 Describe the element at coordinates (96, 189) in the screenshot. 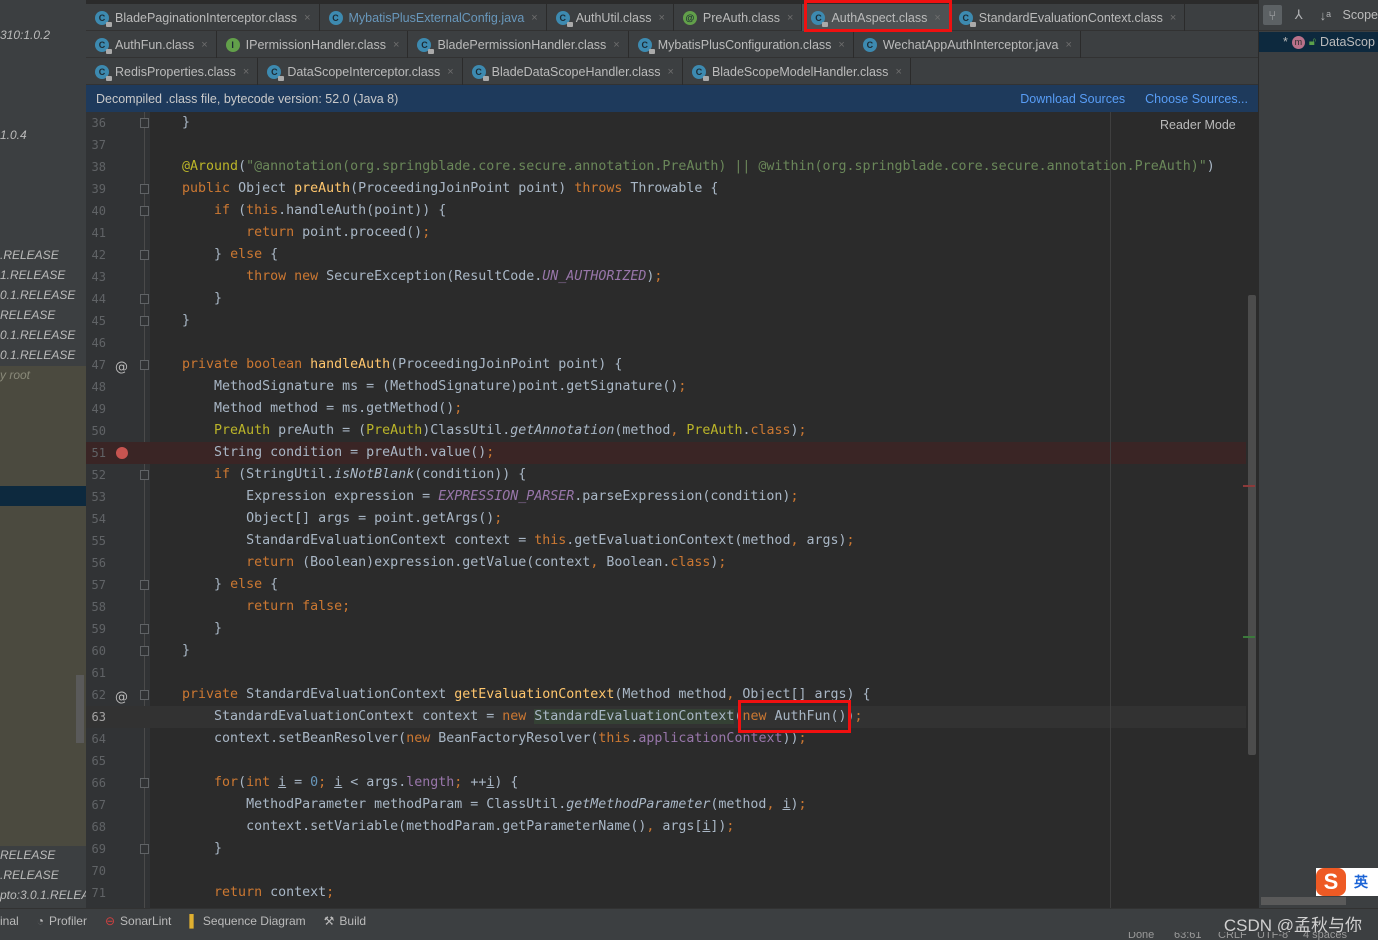

I see `line-number: 39` at that location.